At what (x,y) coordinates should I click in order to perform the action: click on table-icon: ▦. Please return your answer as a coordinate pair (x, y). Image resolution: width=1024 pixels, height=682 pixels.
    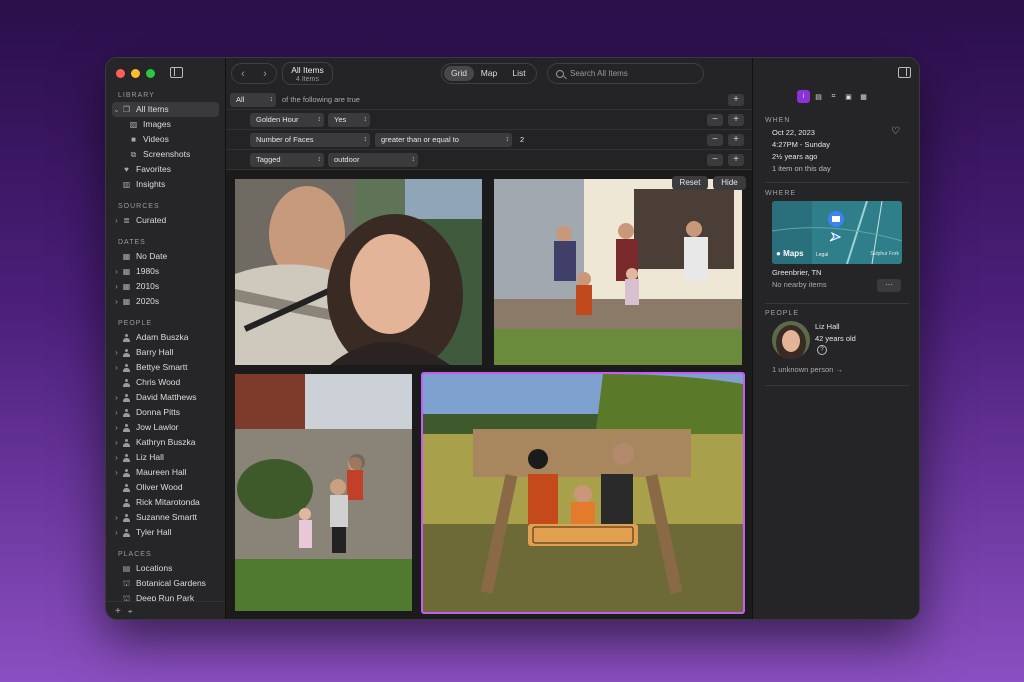
    Looking at the image, I should click on (863, 96).